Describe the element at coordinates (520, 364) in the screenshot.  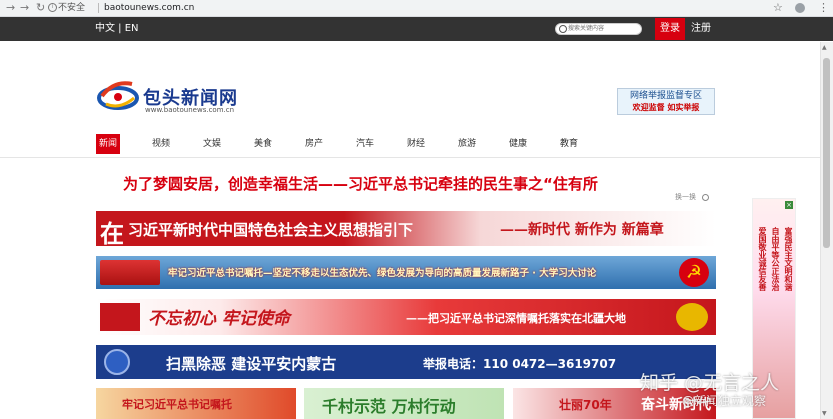
I see `banner-hotline: 举报电话：110 0472—3619707` at that location.